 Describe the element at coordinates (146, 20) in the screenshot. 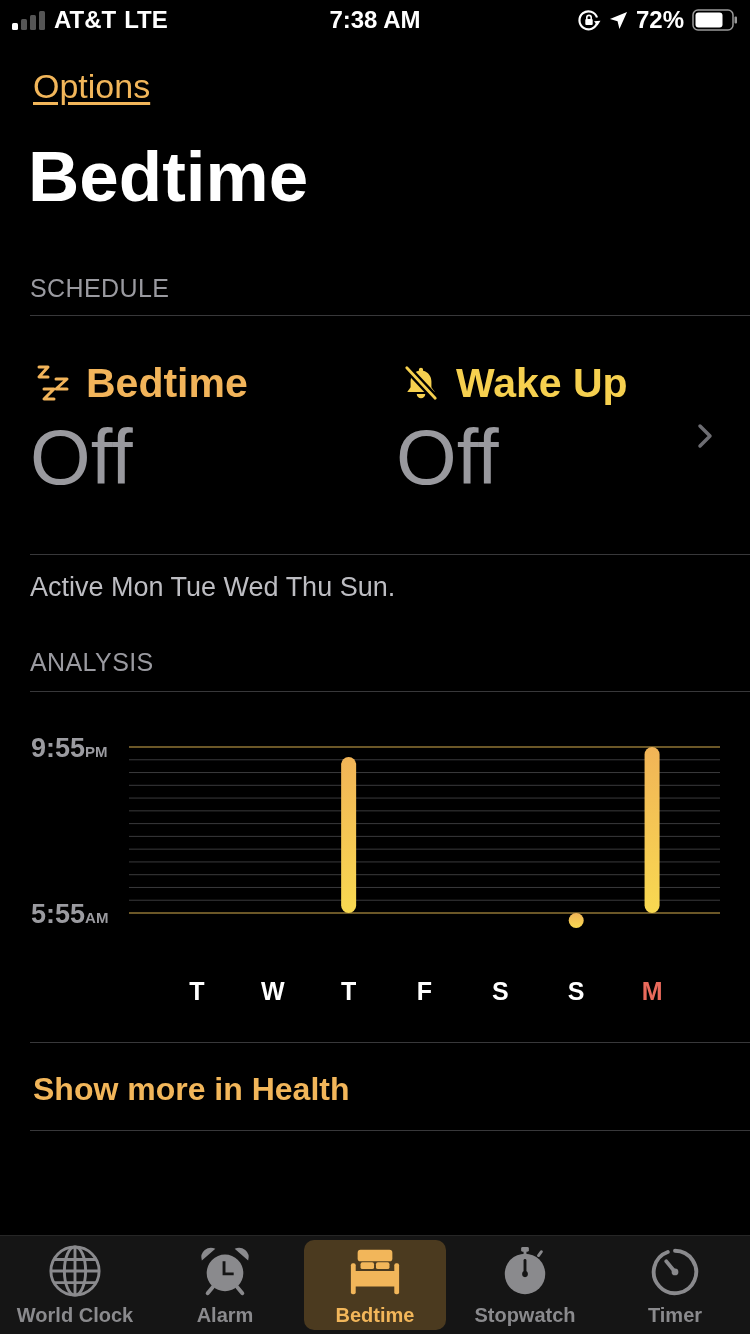

I see `network-label: LTE` at that location.